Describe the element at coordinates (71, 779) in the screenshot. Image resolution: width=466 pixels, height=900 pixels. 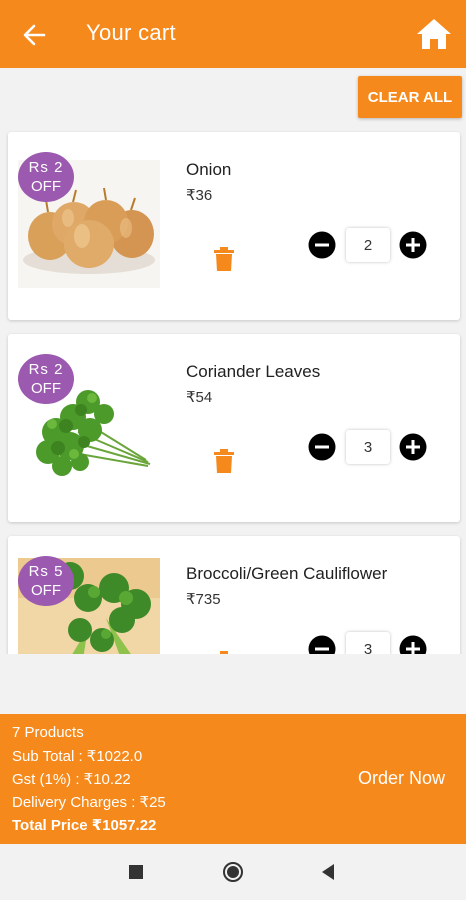
I see `gst-amount: Gst (1%) : ₹10.22` at that location.